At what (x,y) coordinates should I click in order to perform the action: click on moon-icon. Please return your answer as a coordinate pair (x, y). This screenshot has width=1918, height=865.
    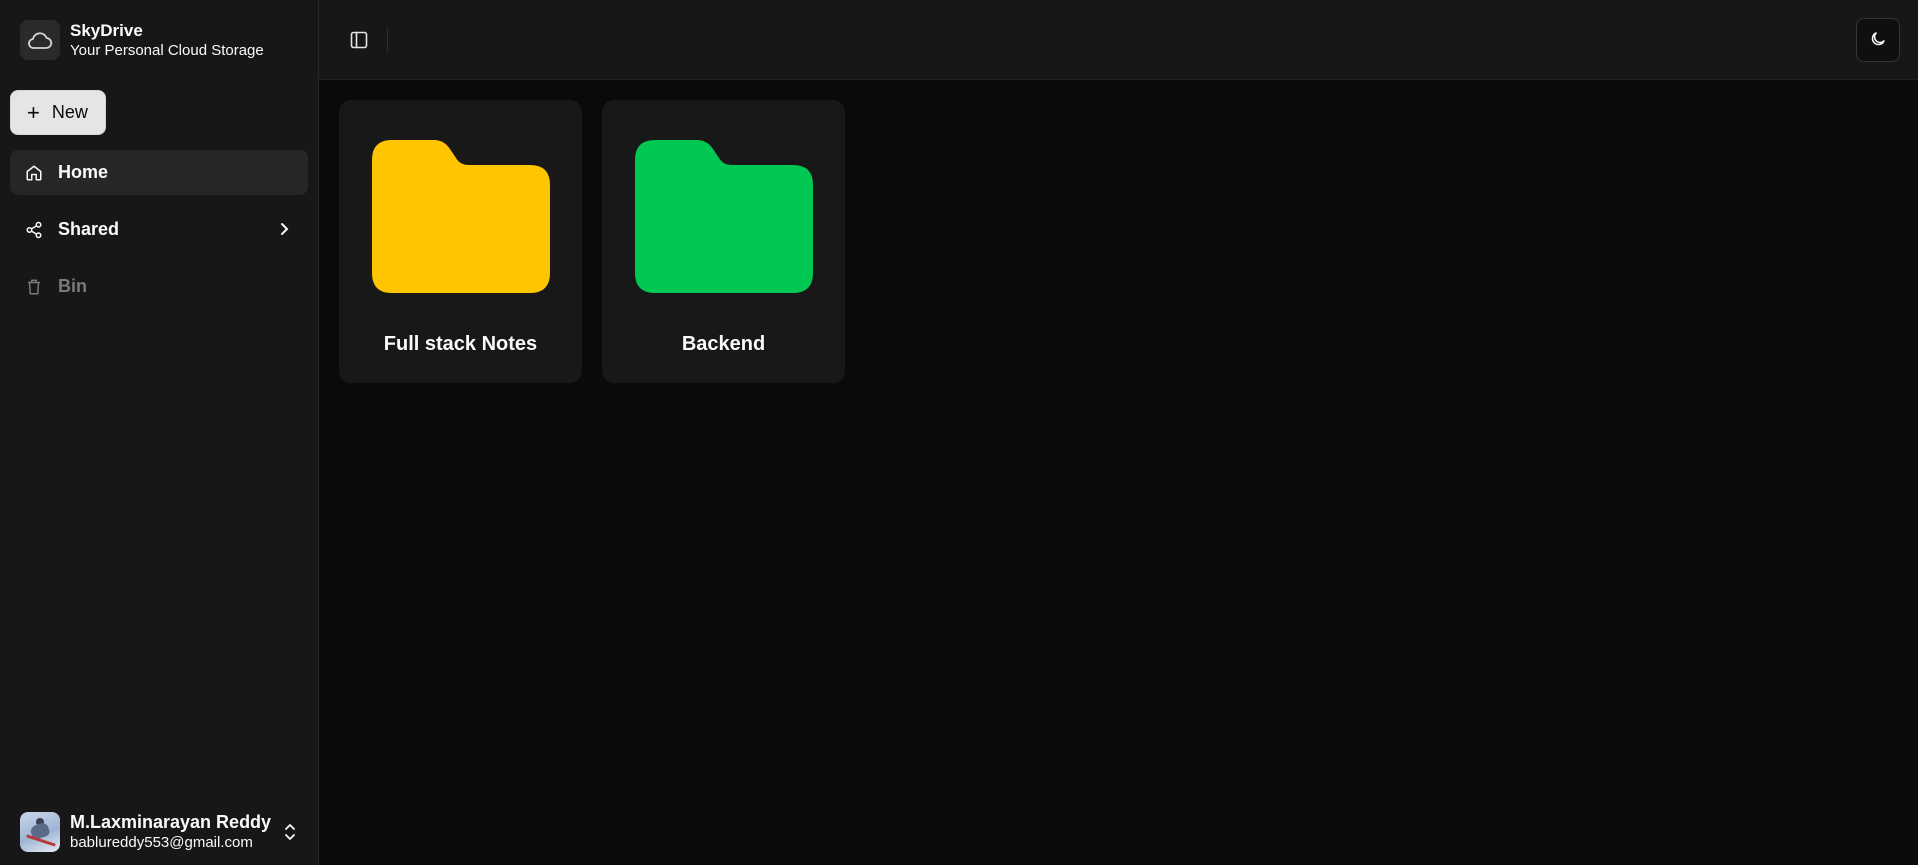
    Looking at the image, I should click on (1878, 40).